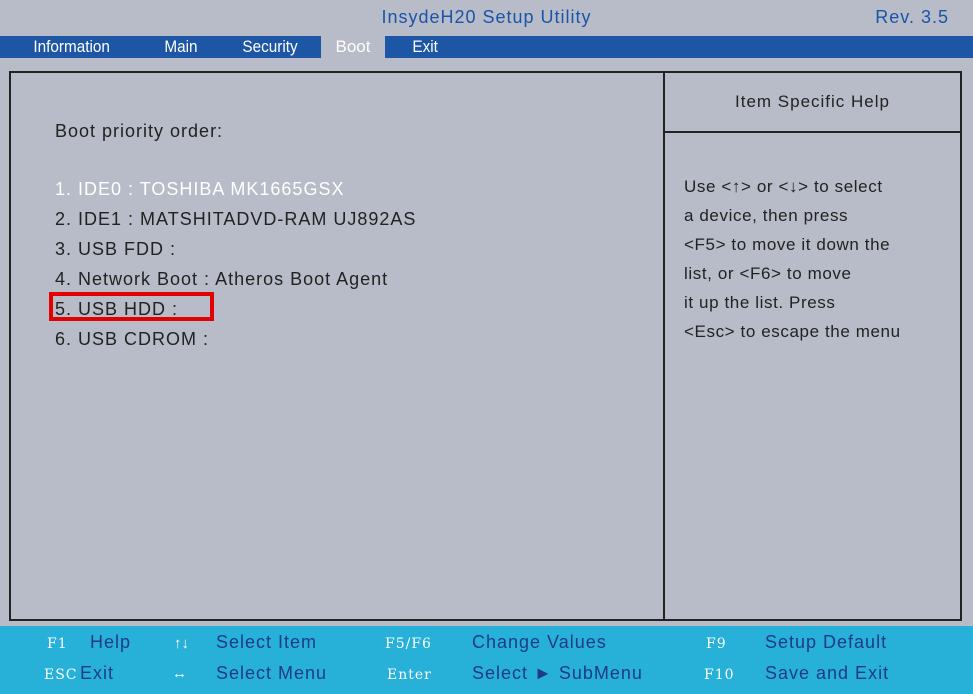 The height and width of the screenshot is (694, 973). Describe the element at coordinates (267, 642) in the screenshot. I see `select-item-desc: Select Item` at that location.